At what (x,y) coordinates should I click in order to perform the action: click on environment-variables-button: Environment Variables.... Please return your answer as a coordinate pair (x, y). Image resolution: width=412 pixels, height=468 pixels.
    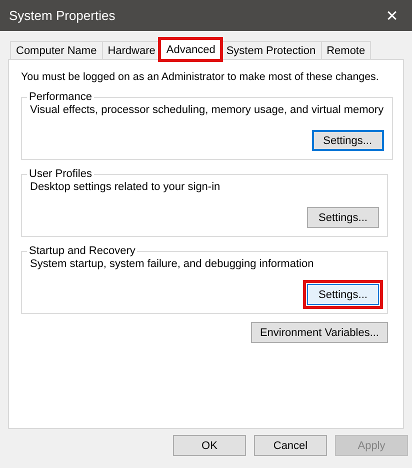
    Looking at the image, I should click on (319, 332).